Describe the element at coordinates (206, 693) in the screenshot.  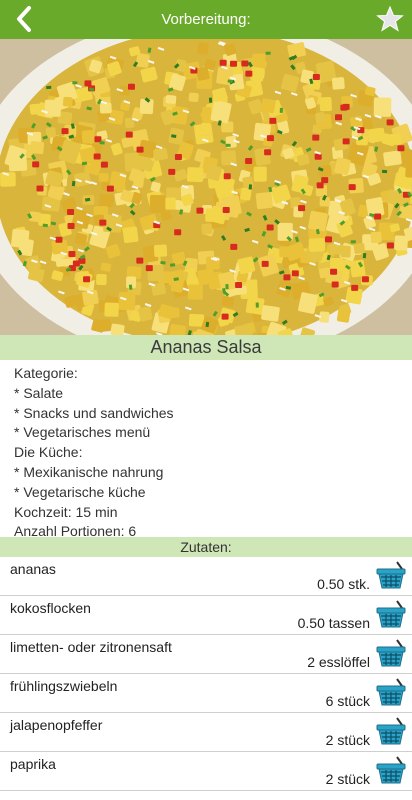
I see `ingredient-row: frühlingszwiebeln 6 stück` at that location.